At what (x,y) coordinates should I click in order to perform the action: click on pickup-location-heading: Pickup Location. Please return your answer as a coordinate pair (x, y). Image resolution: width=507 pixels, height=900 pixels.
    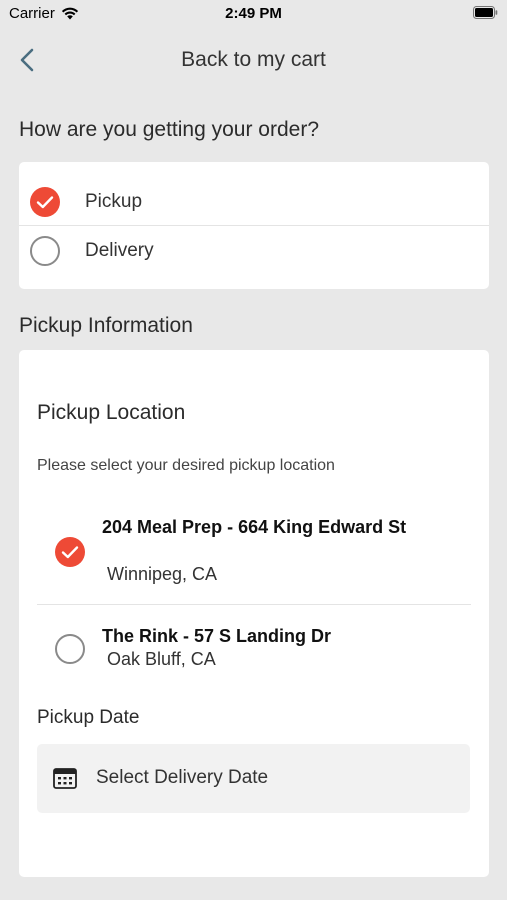
    Looking at the image, I should click on (111, 412).